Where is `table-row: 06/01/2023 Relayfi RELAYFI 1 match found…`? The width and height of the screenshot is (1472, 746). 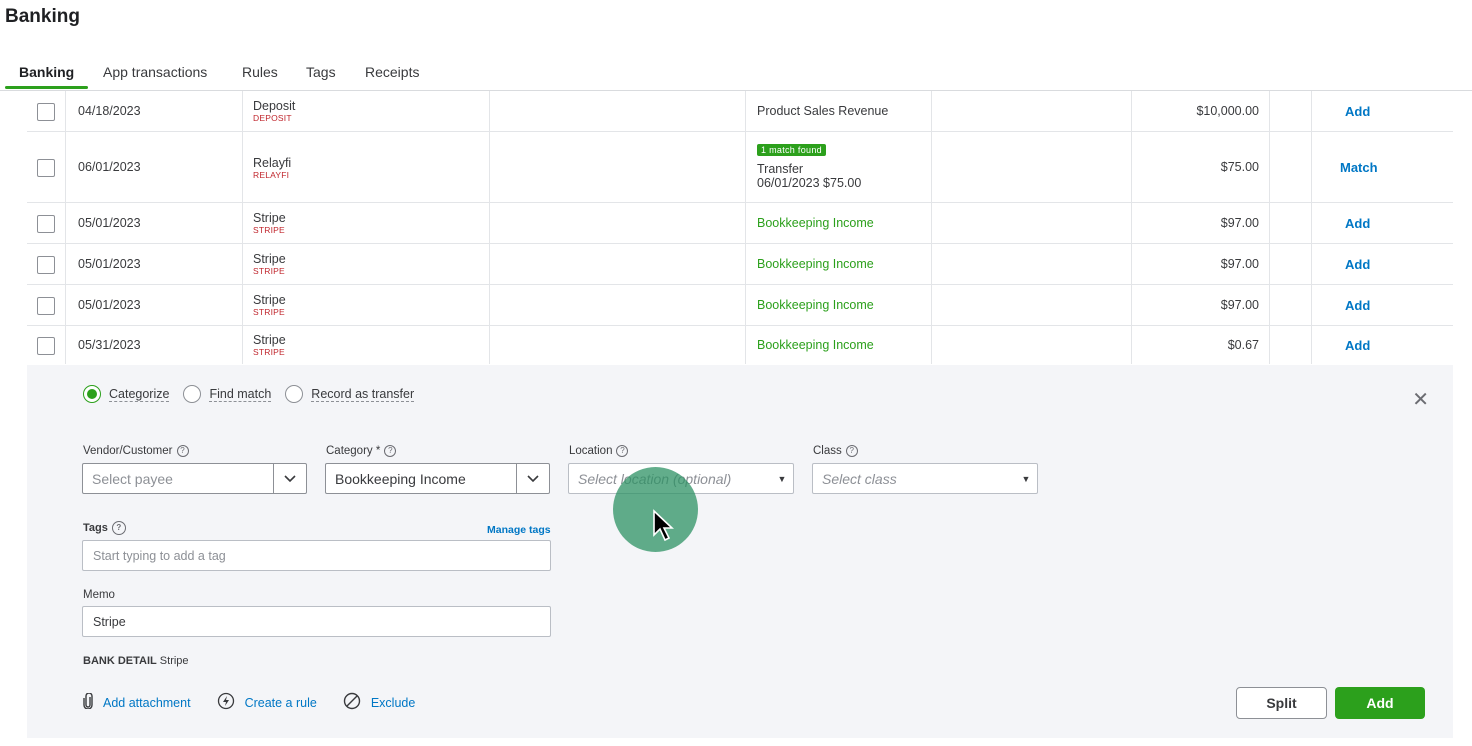
table-row: 06/01/2023 Relayfi RELAYFI 1 match found… is located at coordinates (740, 167).